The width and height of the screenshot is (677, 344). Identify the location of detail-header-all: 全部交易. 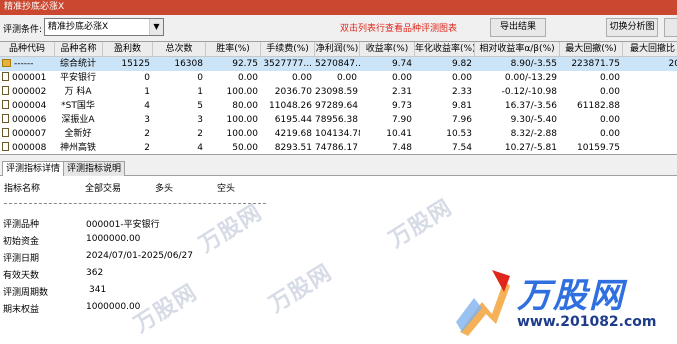
(103, 189).